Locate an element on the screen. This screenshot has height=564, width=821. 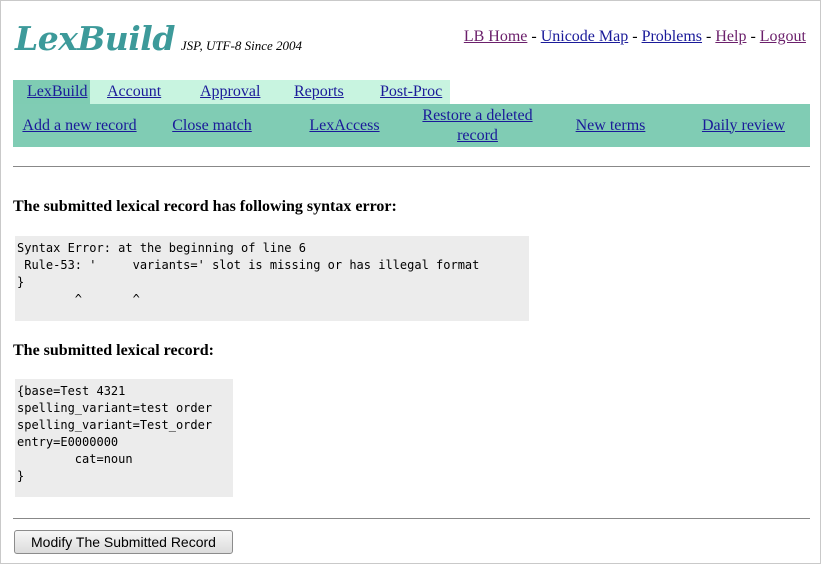
tab-account-label: Account is located at coordinates (134, 91).